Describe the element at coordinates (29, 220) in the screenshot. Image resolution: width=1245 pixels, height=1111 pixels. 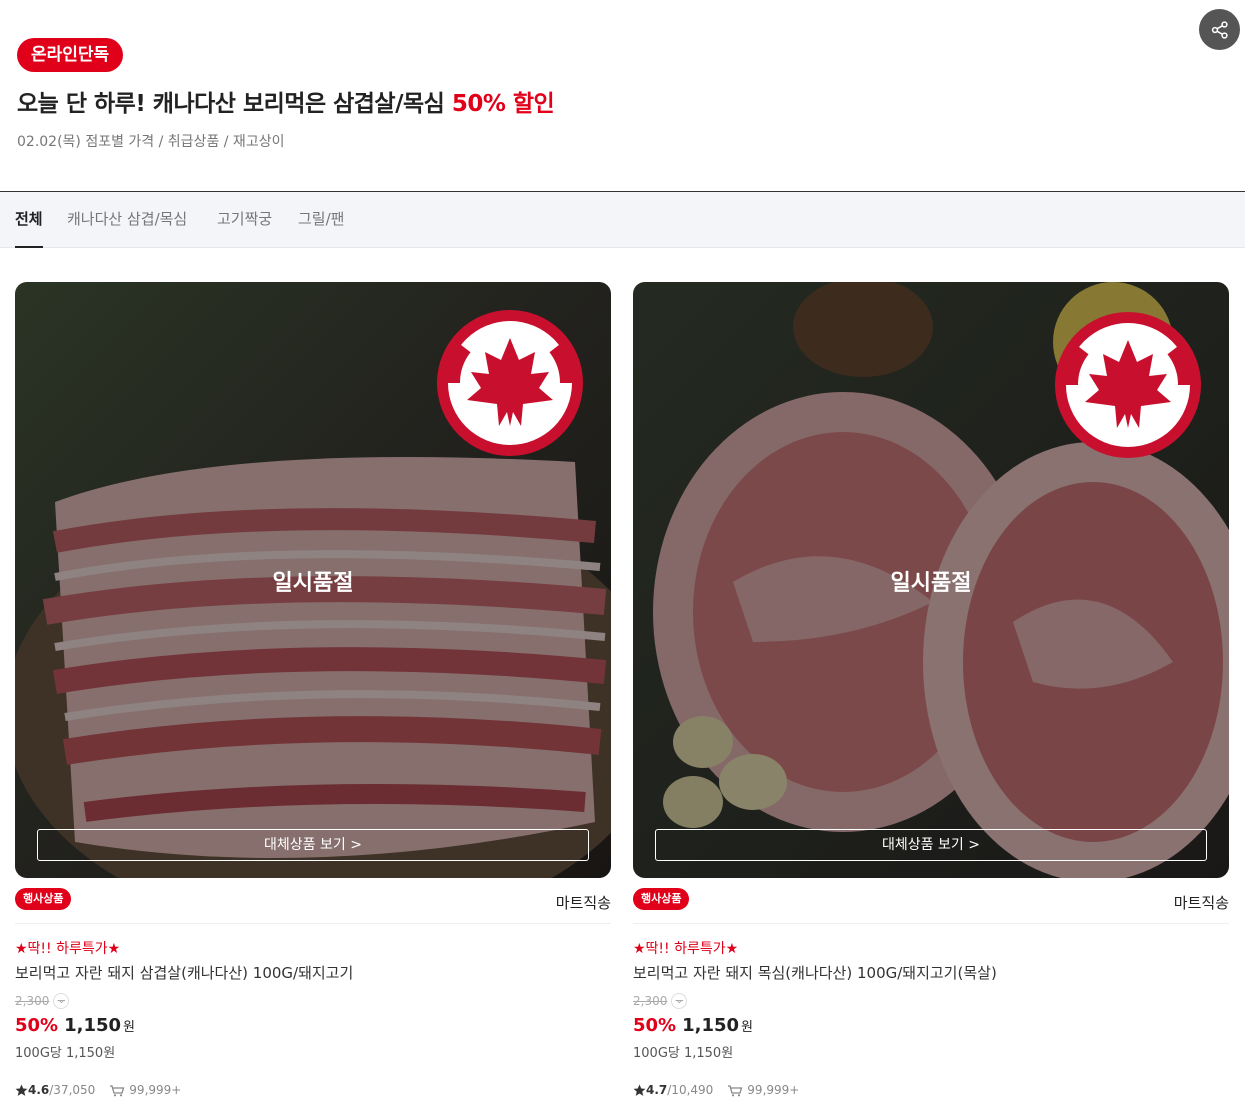
I see `tab-all: 전체` at that location.